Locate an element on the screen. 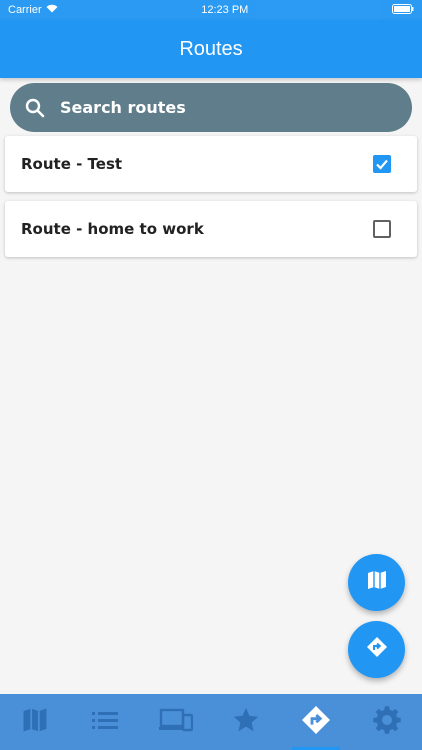  route-item: Route - home to work is located at coordinates (211, 229).